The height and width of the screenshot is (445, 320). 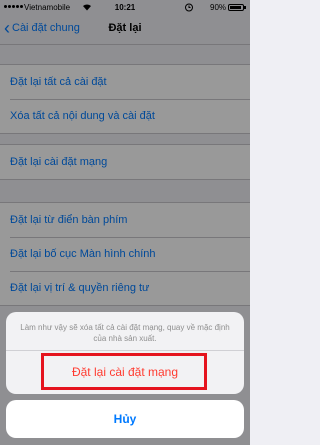 I want to click on highlight-box, so click(x=124, y=371).